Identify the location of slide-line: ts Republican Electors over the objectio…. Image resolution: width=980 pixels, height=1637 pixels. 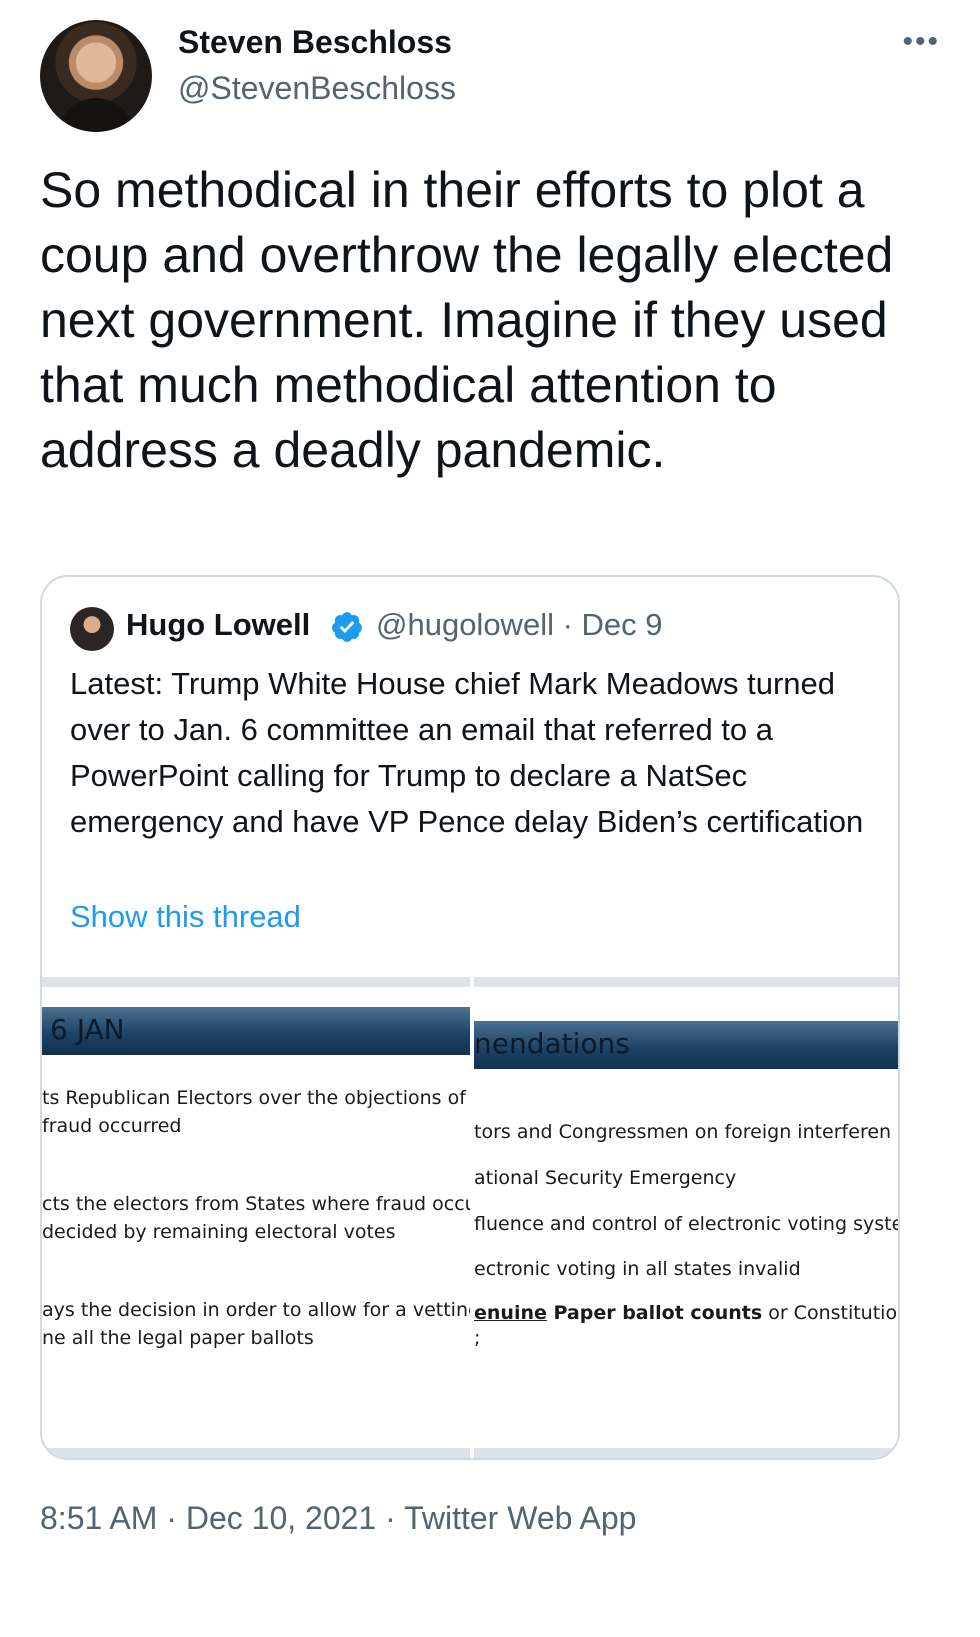
(256, 1098).